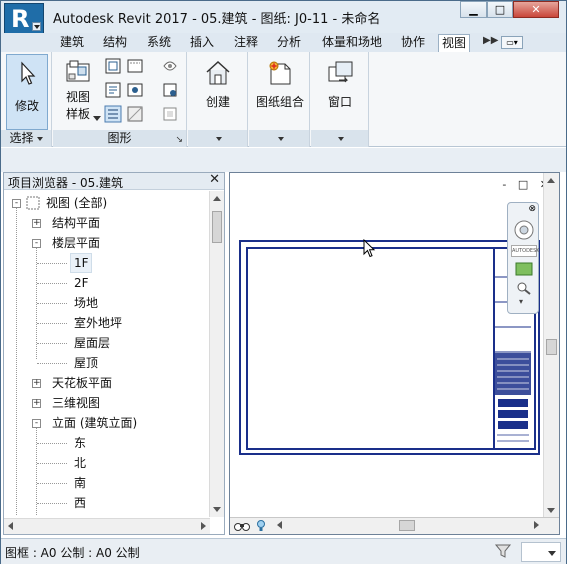 This screenshot has width=567, height=564. I want to click on status-dropdown, so click(541, 552).